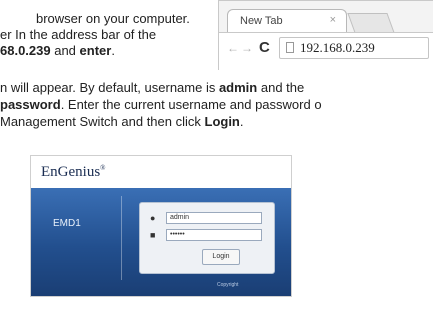 This screenshot has height=310, width=433. What do you see at coordinates (113, 18) in the screenshot?
I see `instruction-line-1: browser on your computer.` at bounding box center [113, 18].